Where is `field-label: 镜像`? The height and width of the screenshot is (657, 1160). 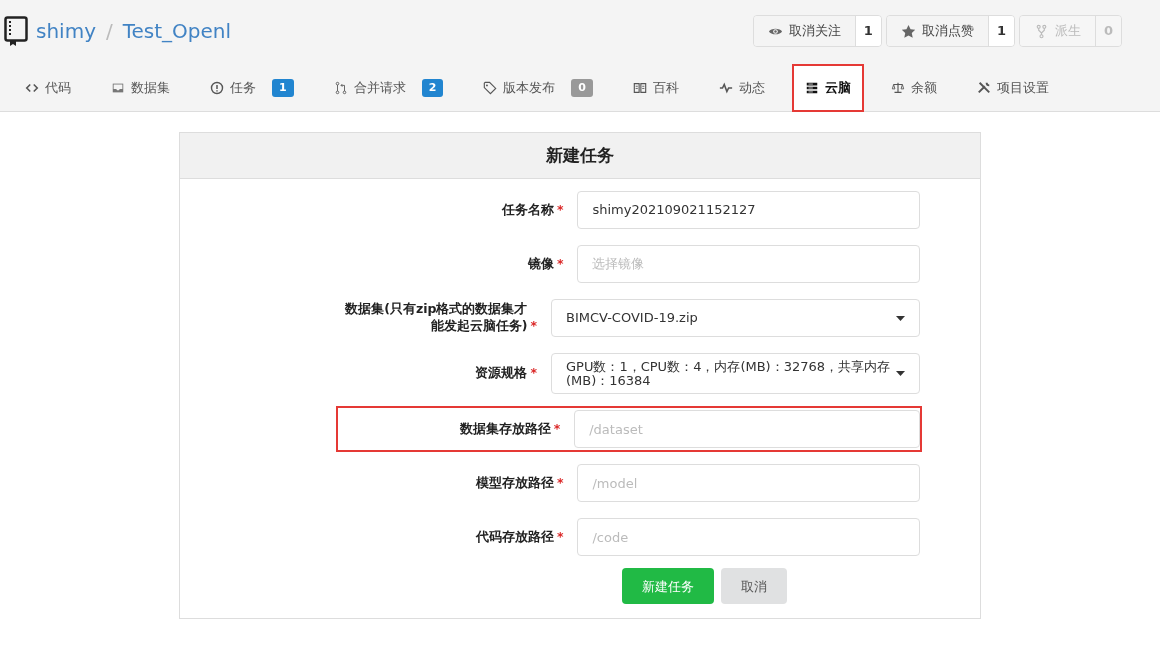
field-label: 镜像 is located at coordinates (540, 264).